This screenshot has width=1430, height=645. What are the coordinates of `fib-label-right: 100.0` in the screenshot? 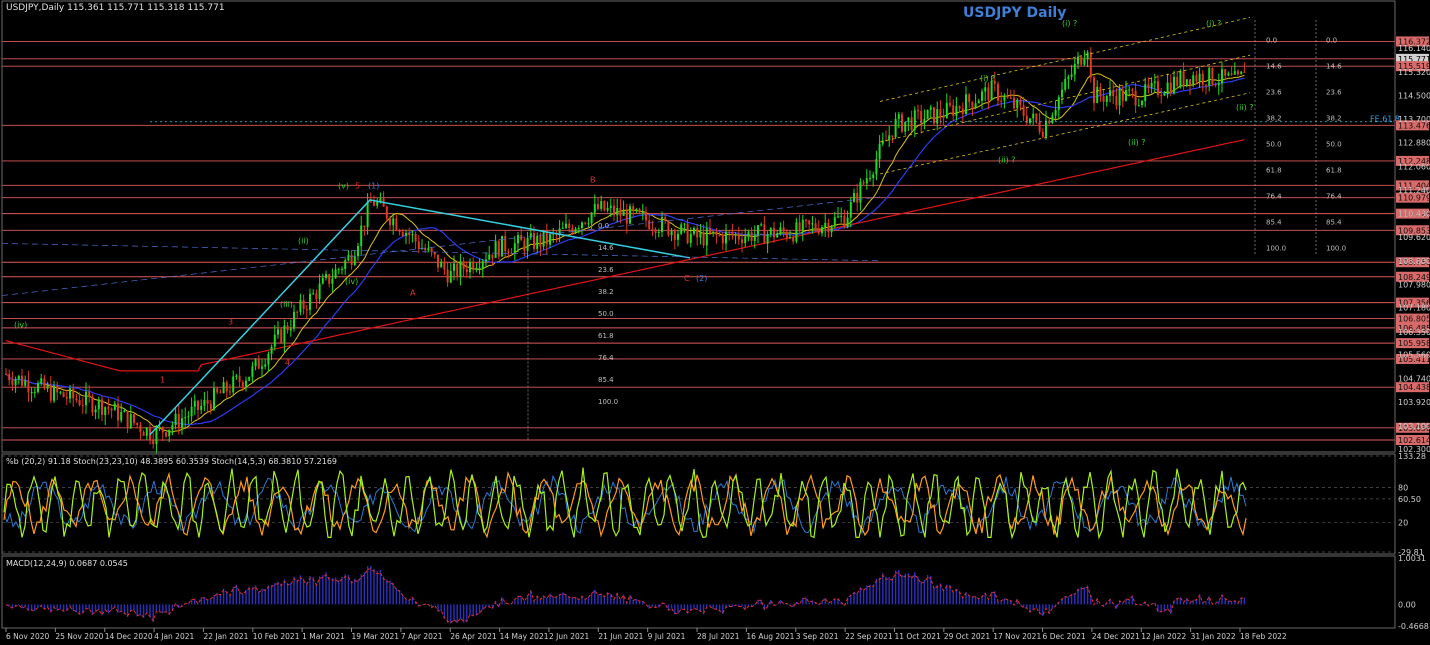 It's located at (1336, 249).